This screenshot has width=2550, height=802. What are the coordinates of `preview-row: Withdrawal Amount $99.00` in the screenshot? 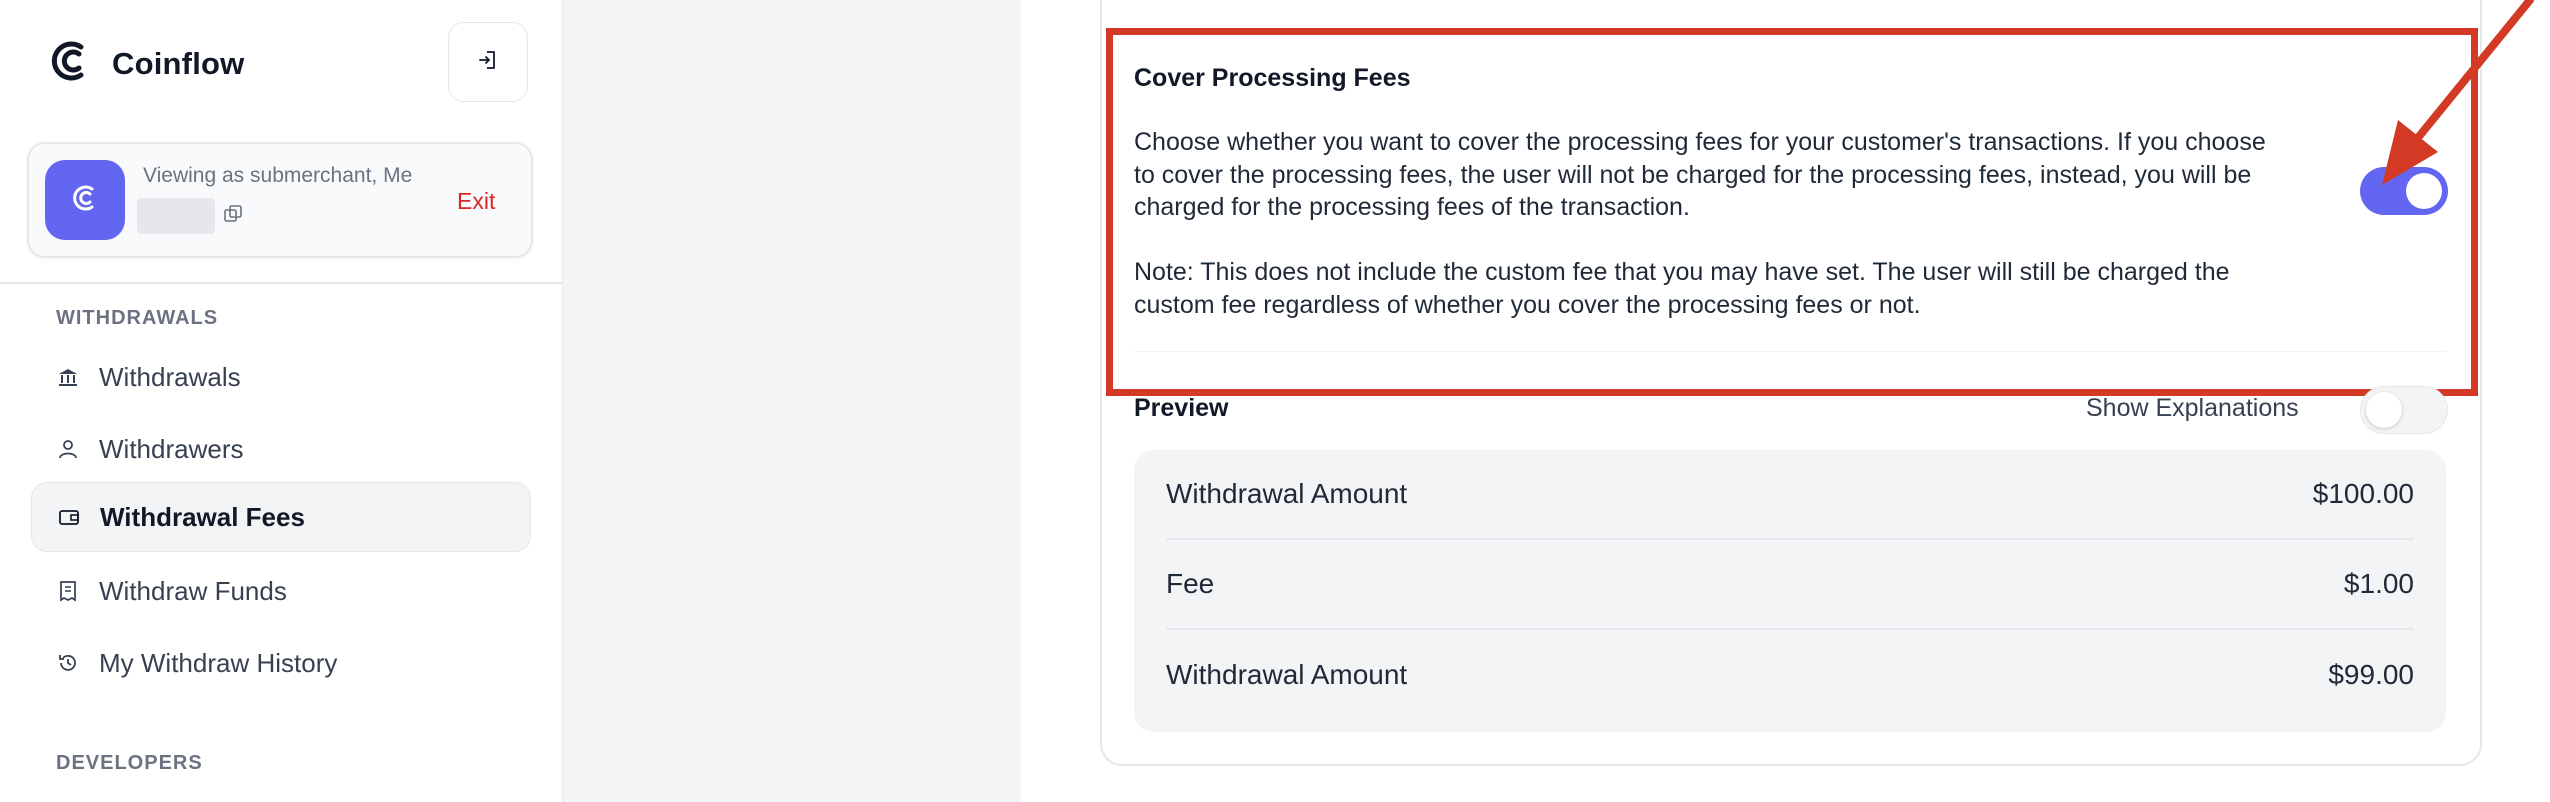 It's located at (1790, 675).